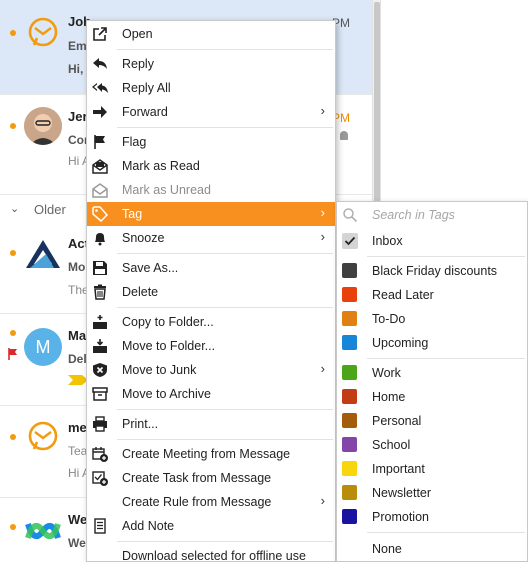 The width and height of the screenshot is (528, 562). What do you see at coordinates (211, 478) in the screenshot?
I see `menu-item-create-task: Create Task from Message` at bounding box center [211, 478].